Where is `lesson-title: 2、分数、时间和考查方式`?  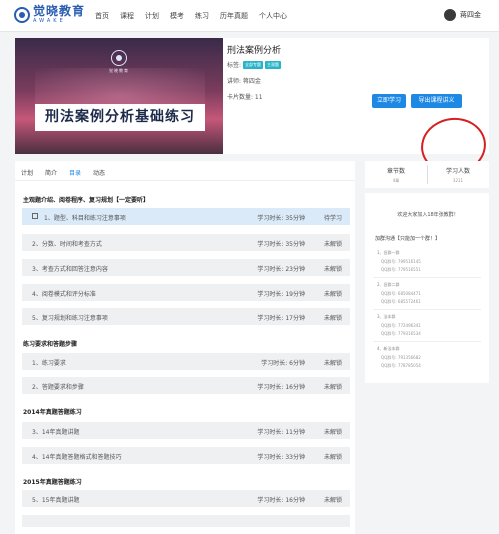
lesson-title: 2、分数、时间和考查方式 is located at coordinates (67, 244).